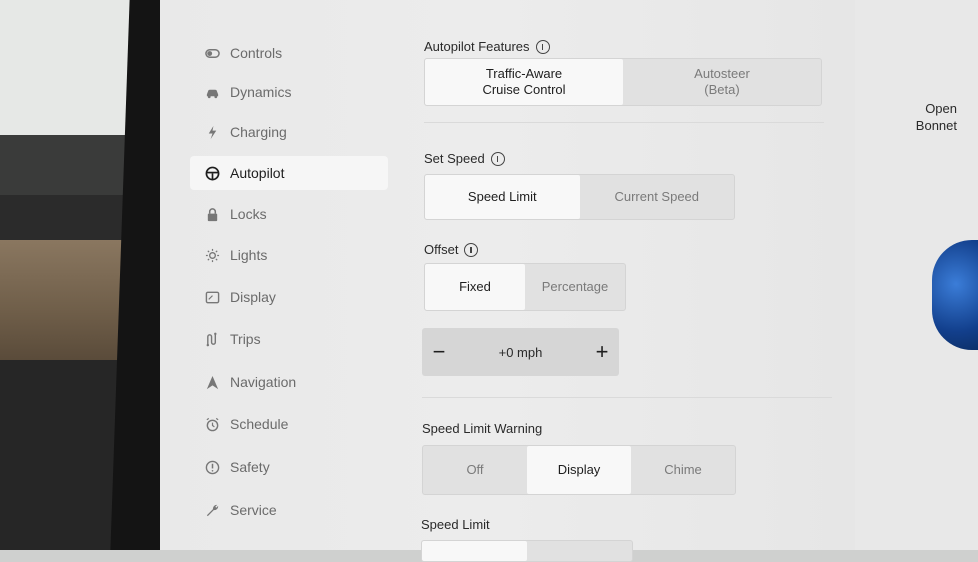 The image size is (978, 562). I want to click on sidebar-item-display: Display, so click(289, 297).